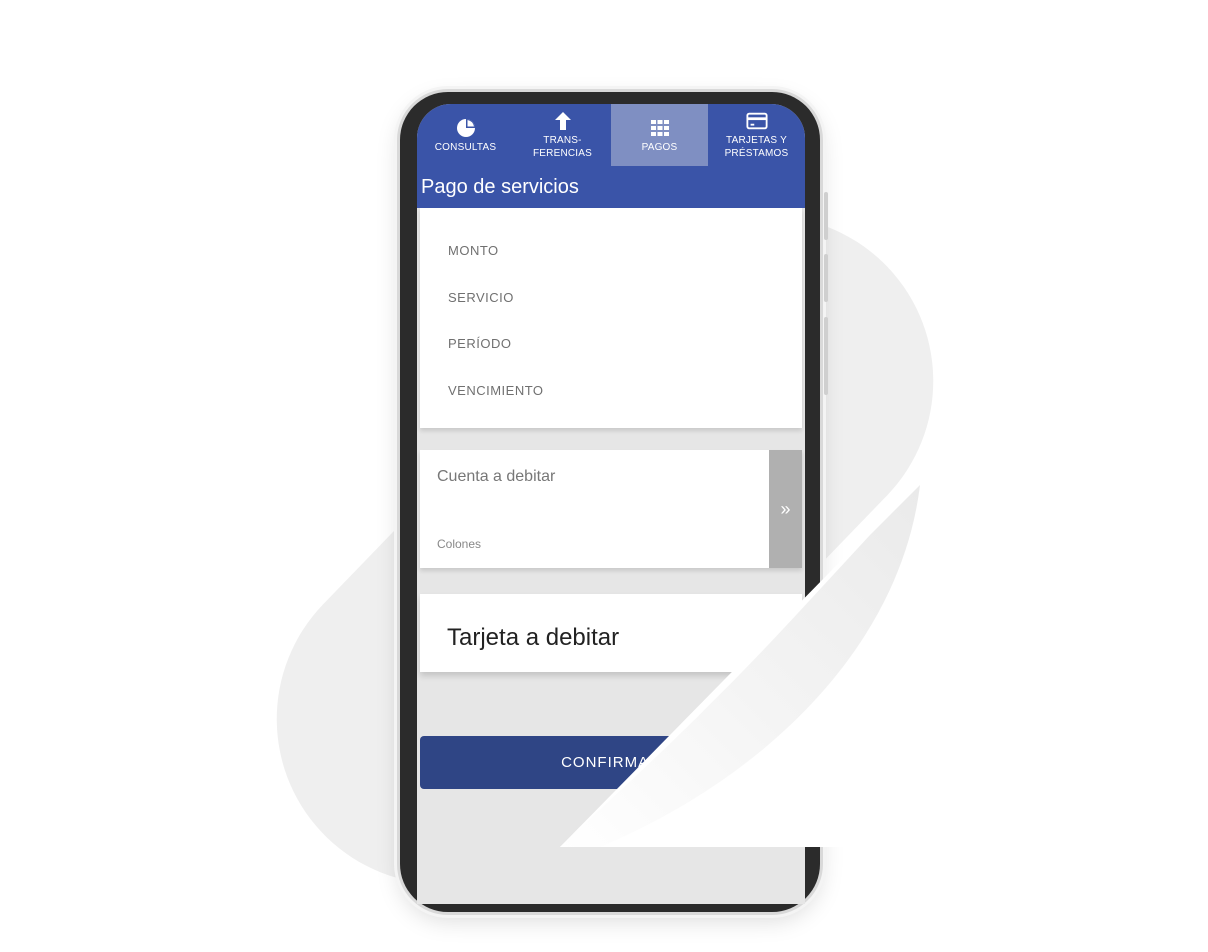 The image size is (1208, 952). What do you see at coordinates (659, 147) in the screenshot?
I see `nav-label: PAGOS` at bounding box center [659, 147].